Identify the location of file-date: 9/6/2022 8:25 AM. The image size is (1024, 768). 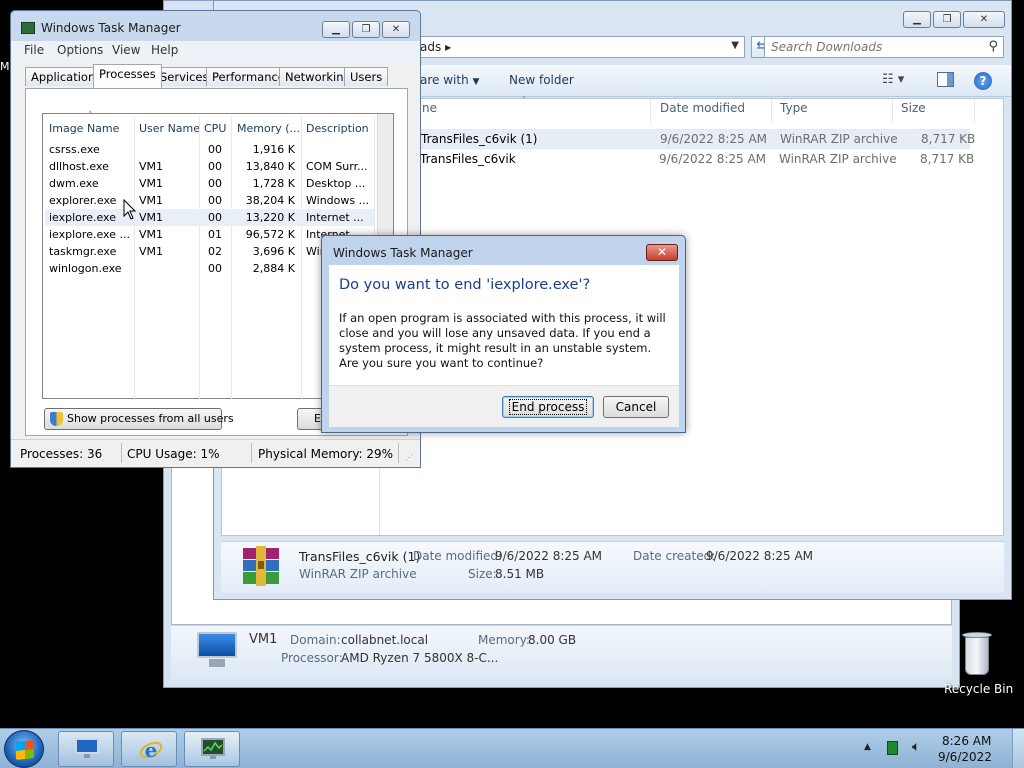
(714, 139).